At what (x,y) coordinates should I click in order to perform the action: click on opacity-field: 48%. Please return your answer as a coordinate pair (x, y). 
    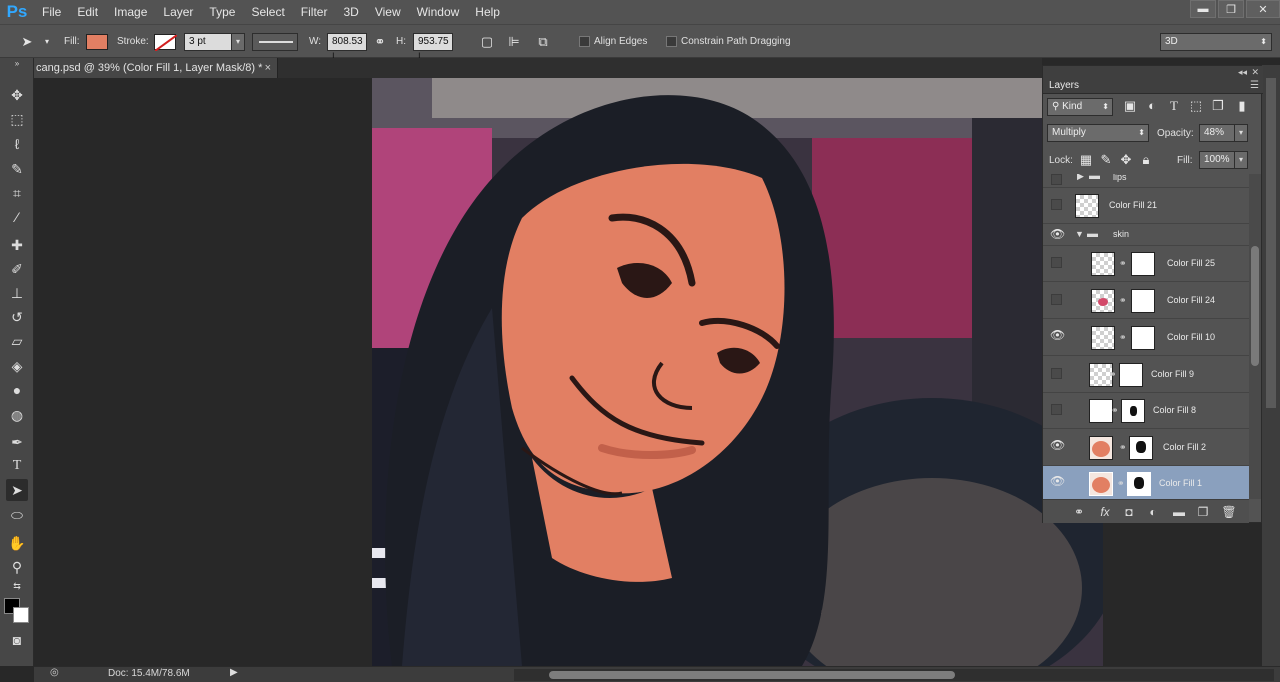
    Looking at the image, I should click on (1217, 133).